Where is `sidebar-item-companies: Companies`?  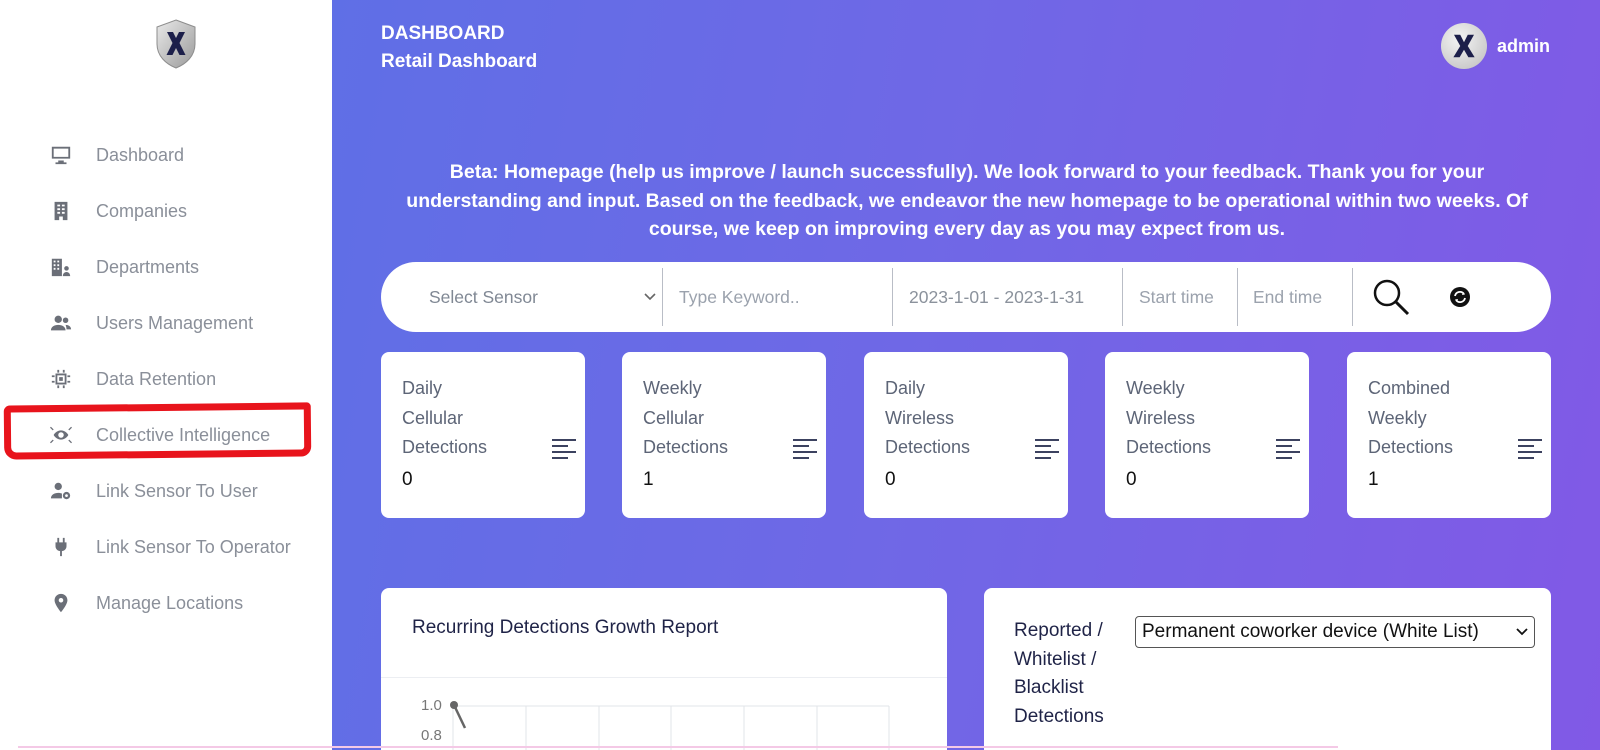
sidebar-item-companies: Companies is located at coordinates (166, 211).